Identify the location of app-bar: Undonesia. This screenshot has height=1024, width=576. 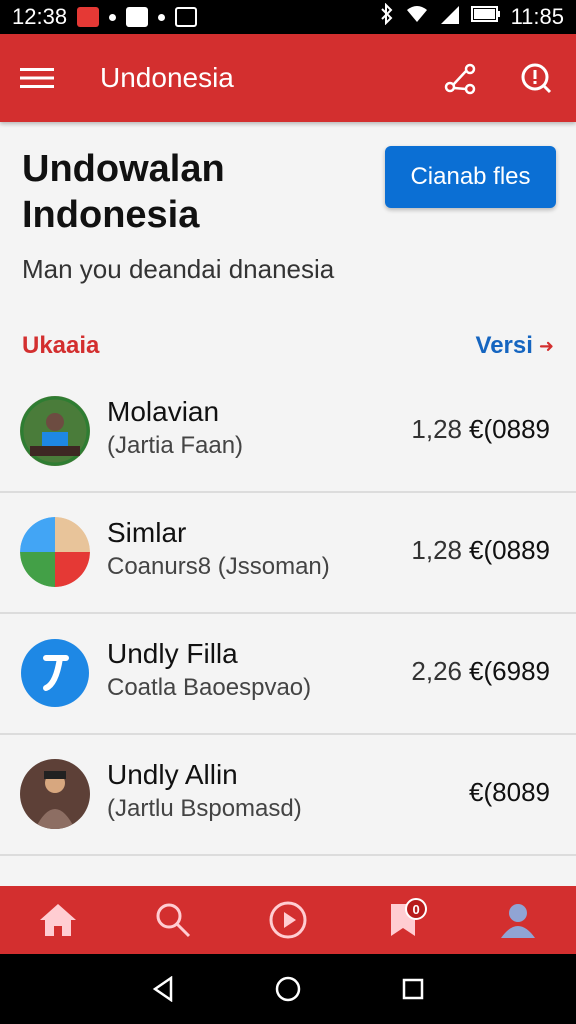
(288, 78).